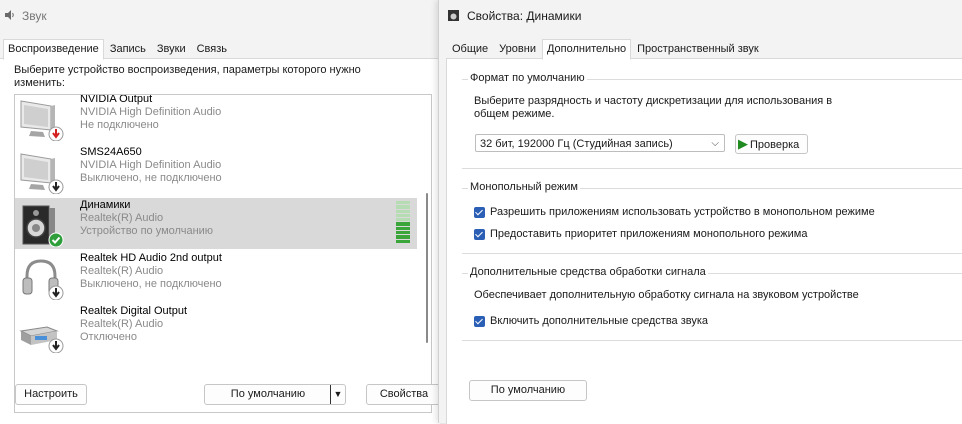 This screenshot has width=962, height=424. I want to click on window-title: Звук, so click(34, 16).